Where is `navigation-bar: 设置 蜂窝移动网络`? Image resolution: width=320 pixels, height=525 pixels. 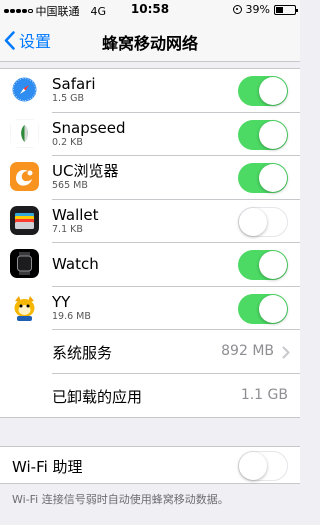
navigation-bar: 设置 蜂窝移动网络 is located at coordinates (150, 40).